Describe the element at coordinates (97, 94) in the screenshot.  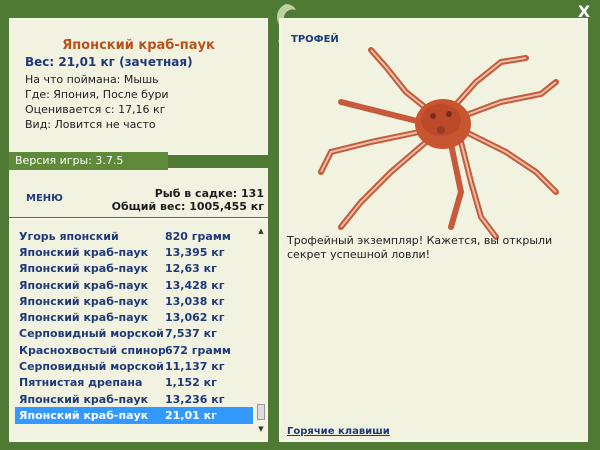
I see `place-info: Где: Япония, После бури` at that location.